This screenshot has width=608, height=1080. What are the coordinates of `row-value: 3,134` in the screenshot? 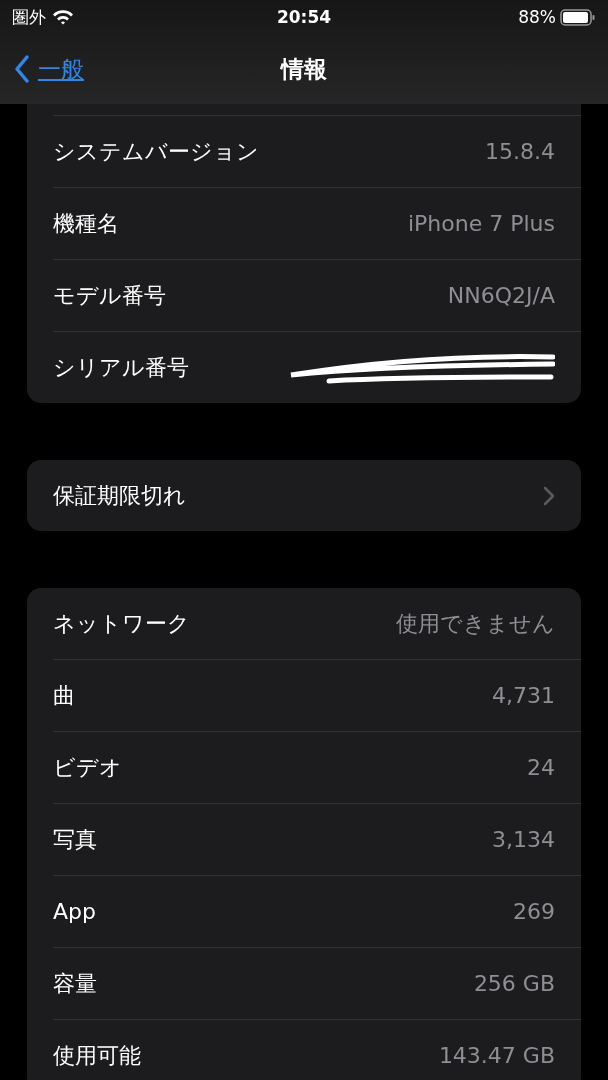 It's located at (523, 839).